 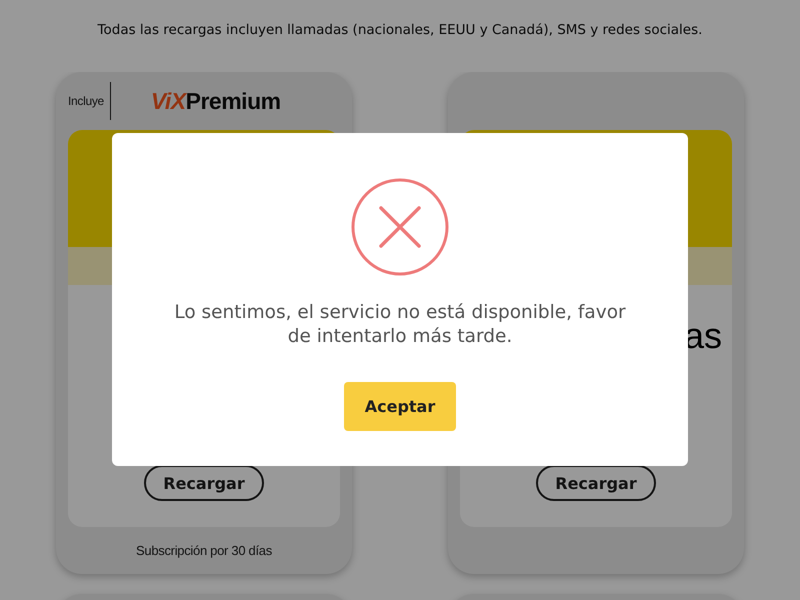 What do you see at coordinates (400, 406) in the screenshot?
I see `accept-button: Aceptar` at bounding box center [400, 406].